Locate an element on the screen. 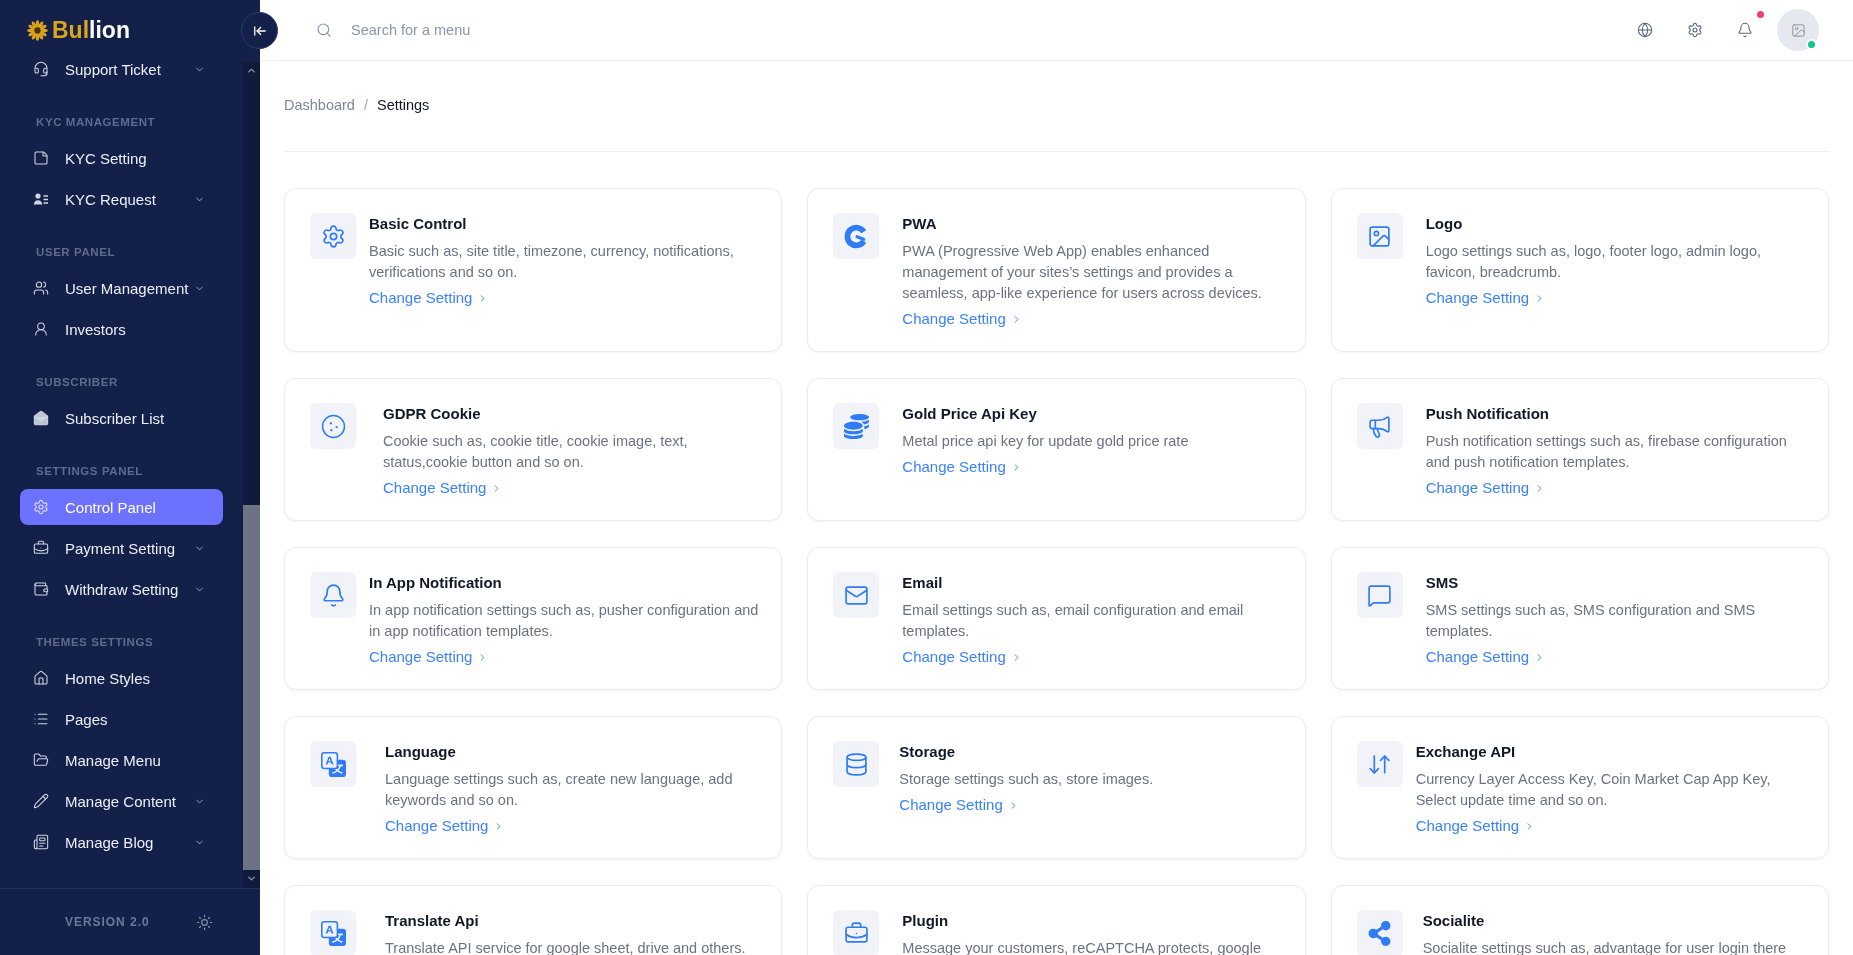 This screenshot has height=955, width=1853. sticky-note-icon is located at coordinates (41, 158).